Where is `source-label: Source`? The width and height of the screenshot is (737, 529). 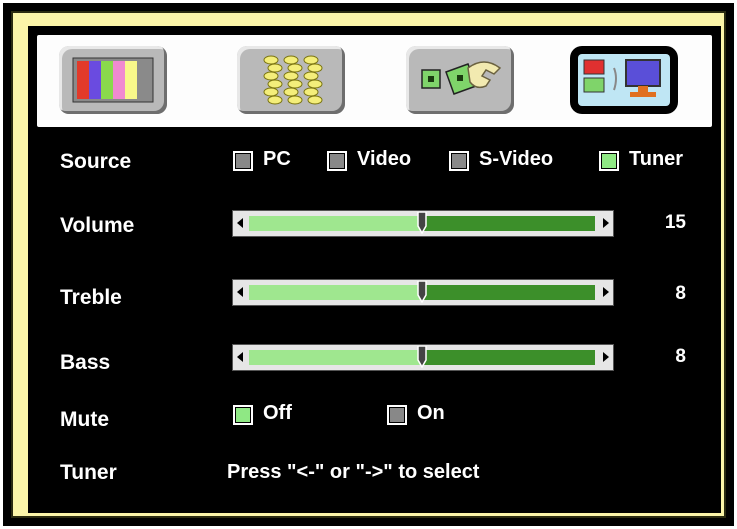 source-label: Source is located at coordinates (96, 161).